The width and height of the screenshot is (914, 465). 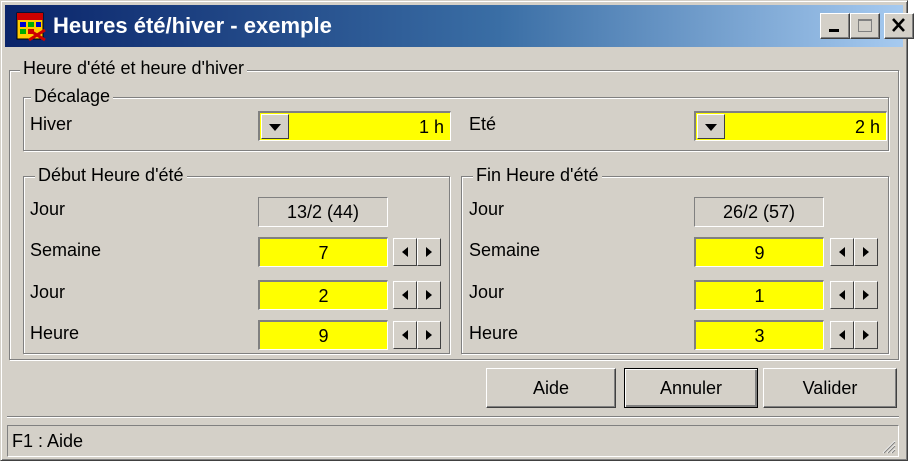 I want to click on summer-offset-combo: 2 h, so click(x=790, y=126).